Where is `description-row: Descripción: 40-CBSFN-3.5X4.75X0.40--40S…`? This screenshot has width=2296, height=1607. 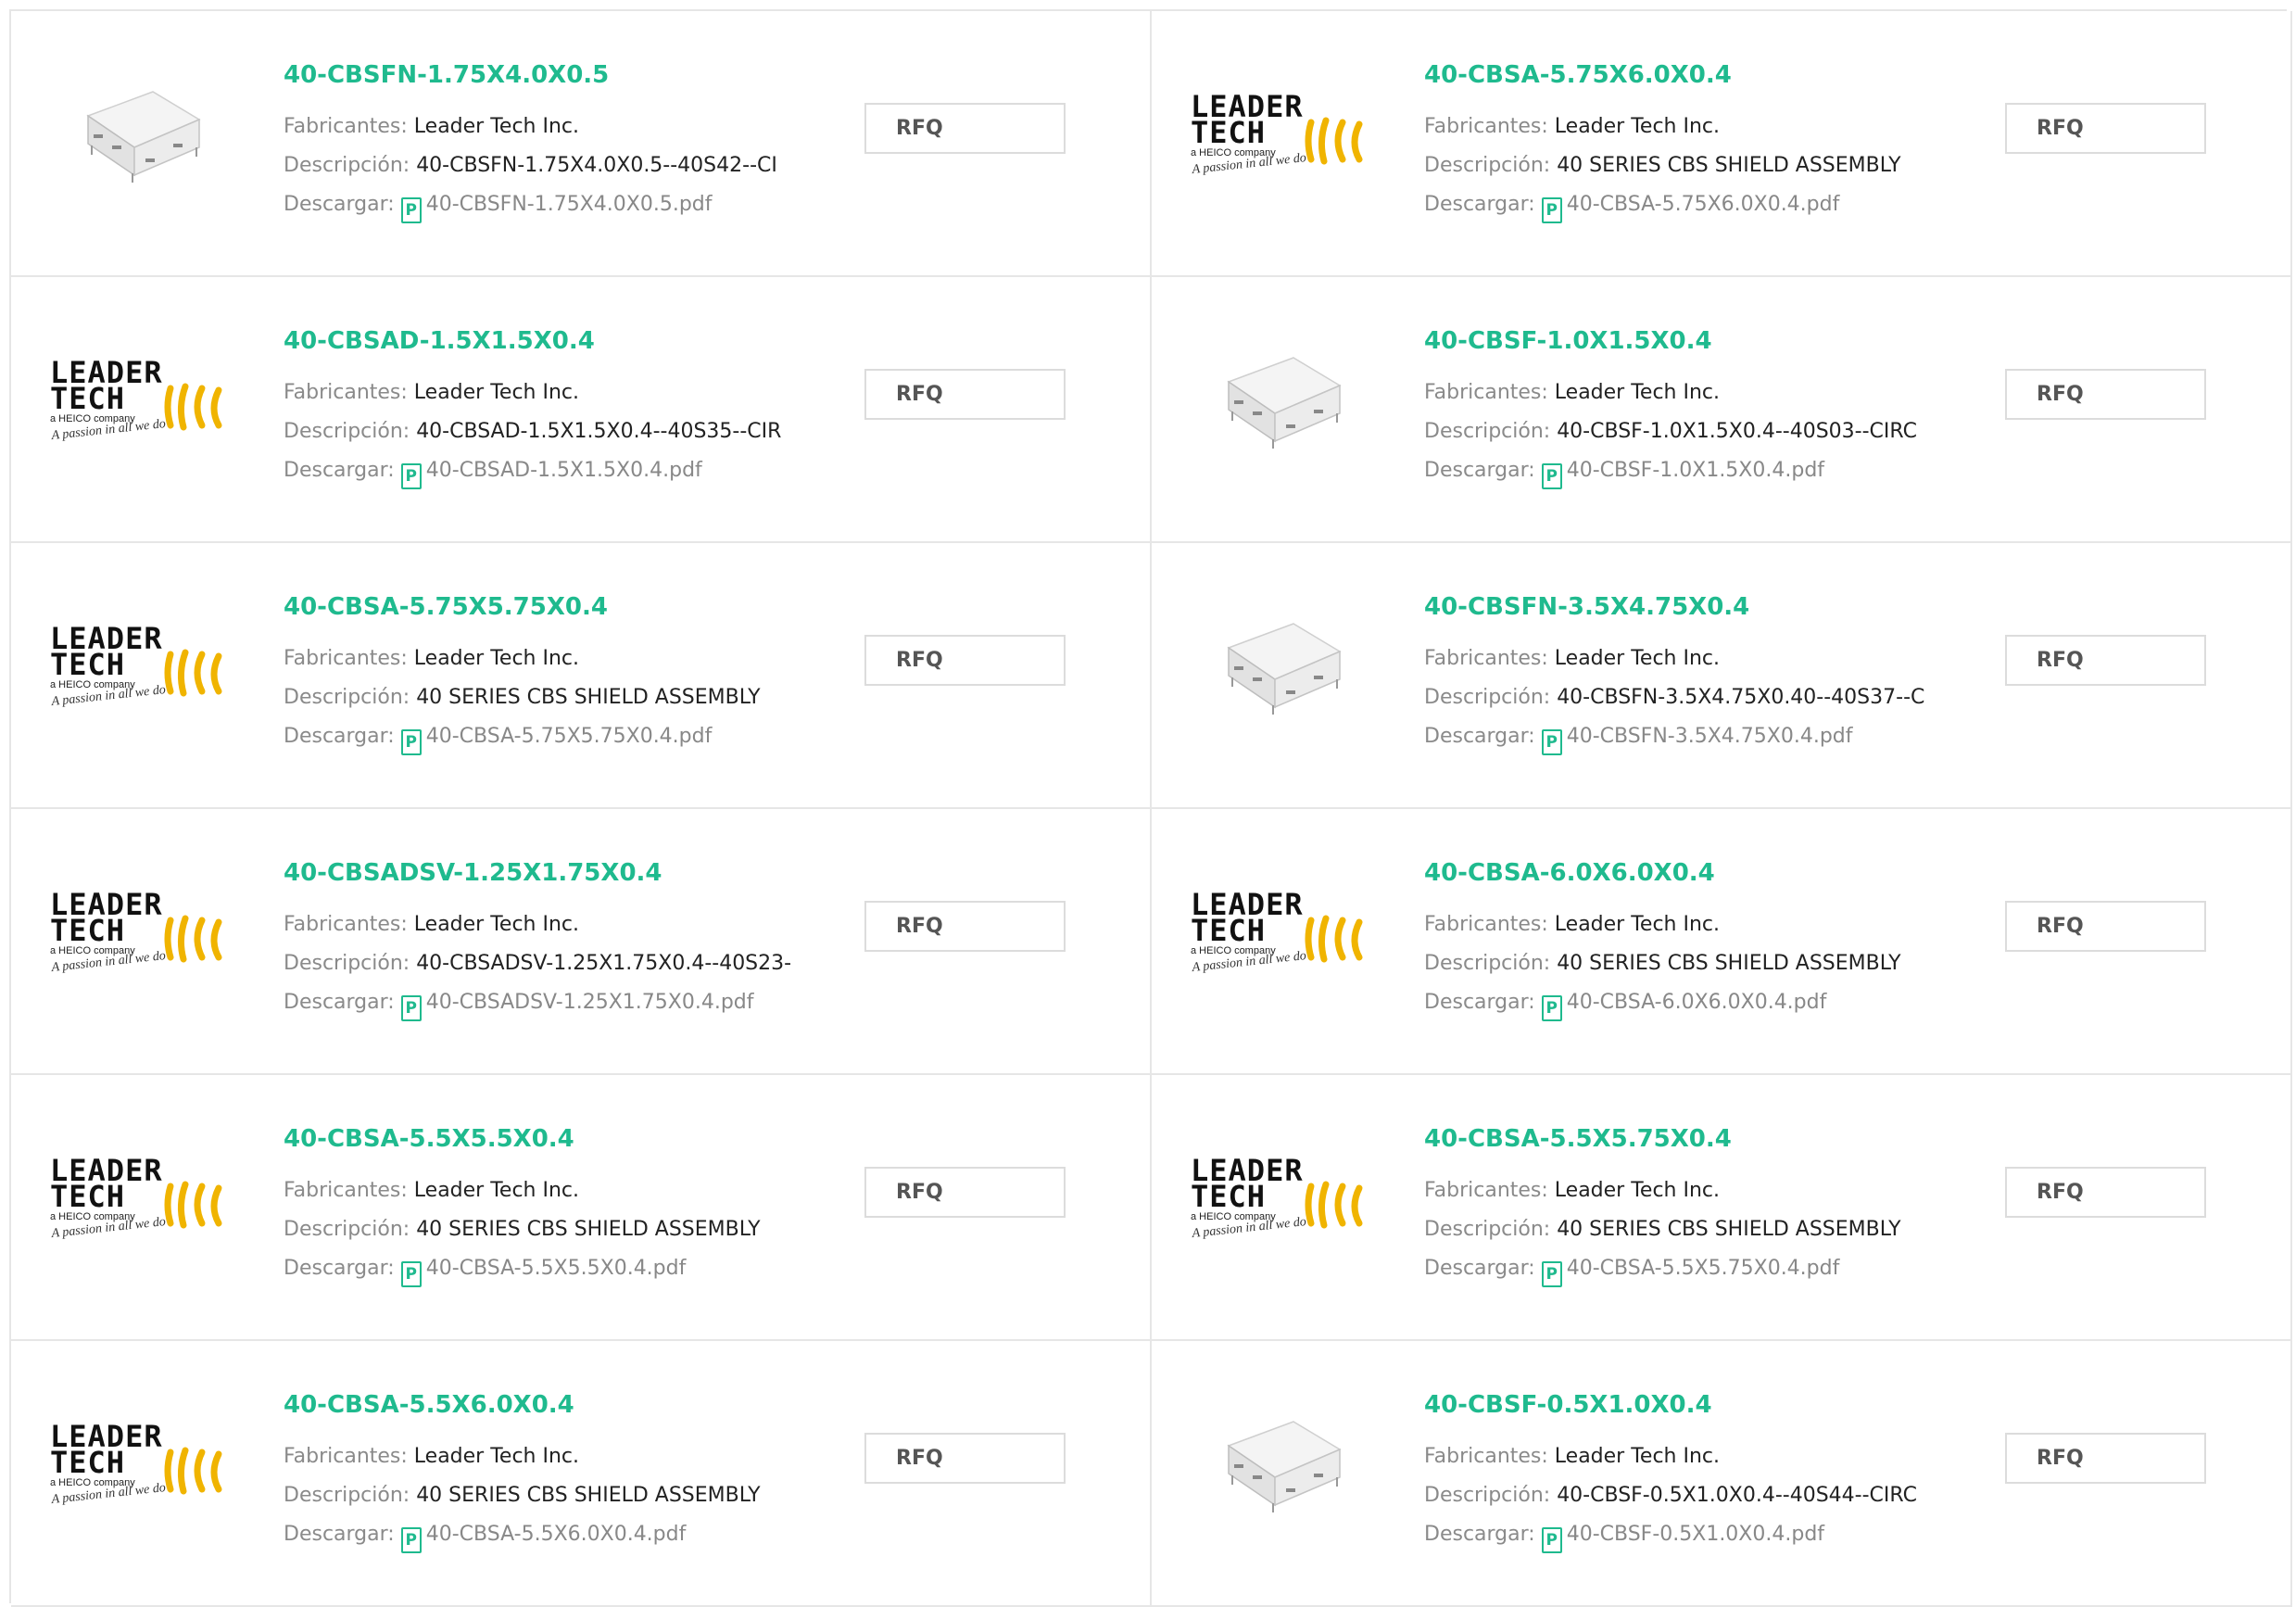
description-row: Descripción: 40-CBSFN-3.5X4.75X0.40--40S… is located at coordinates (1684, 698).